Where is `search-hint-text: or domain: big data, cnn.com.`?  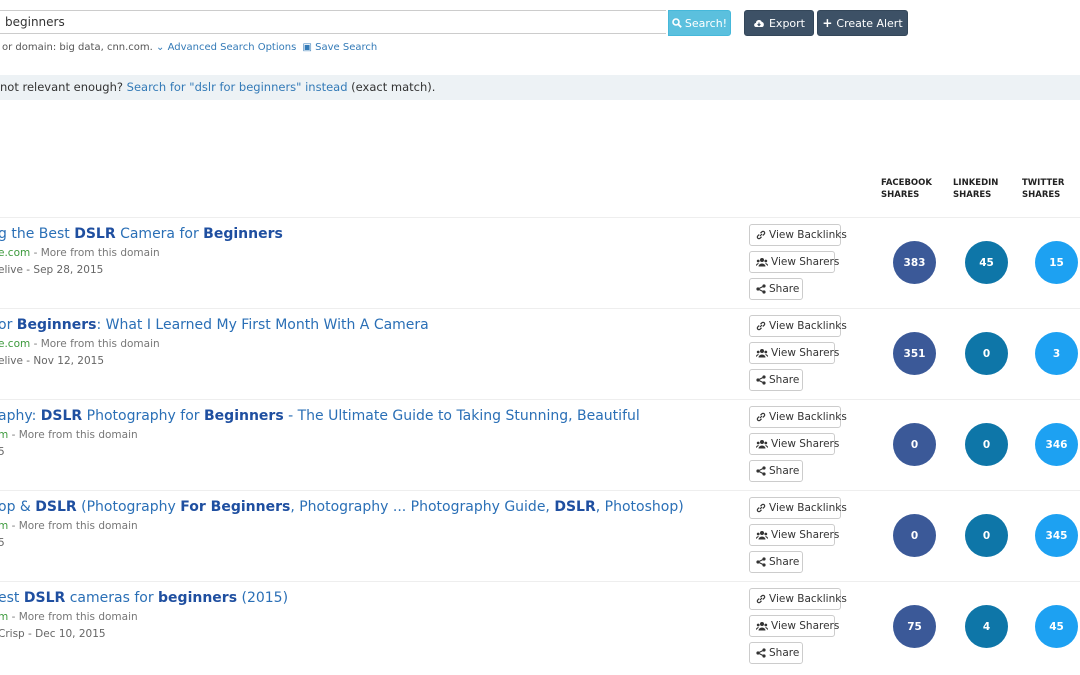 search-hint-text: or domain: big data, cnn.com. is located at coordinates (77, 47).